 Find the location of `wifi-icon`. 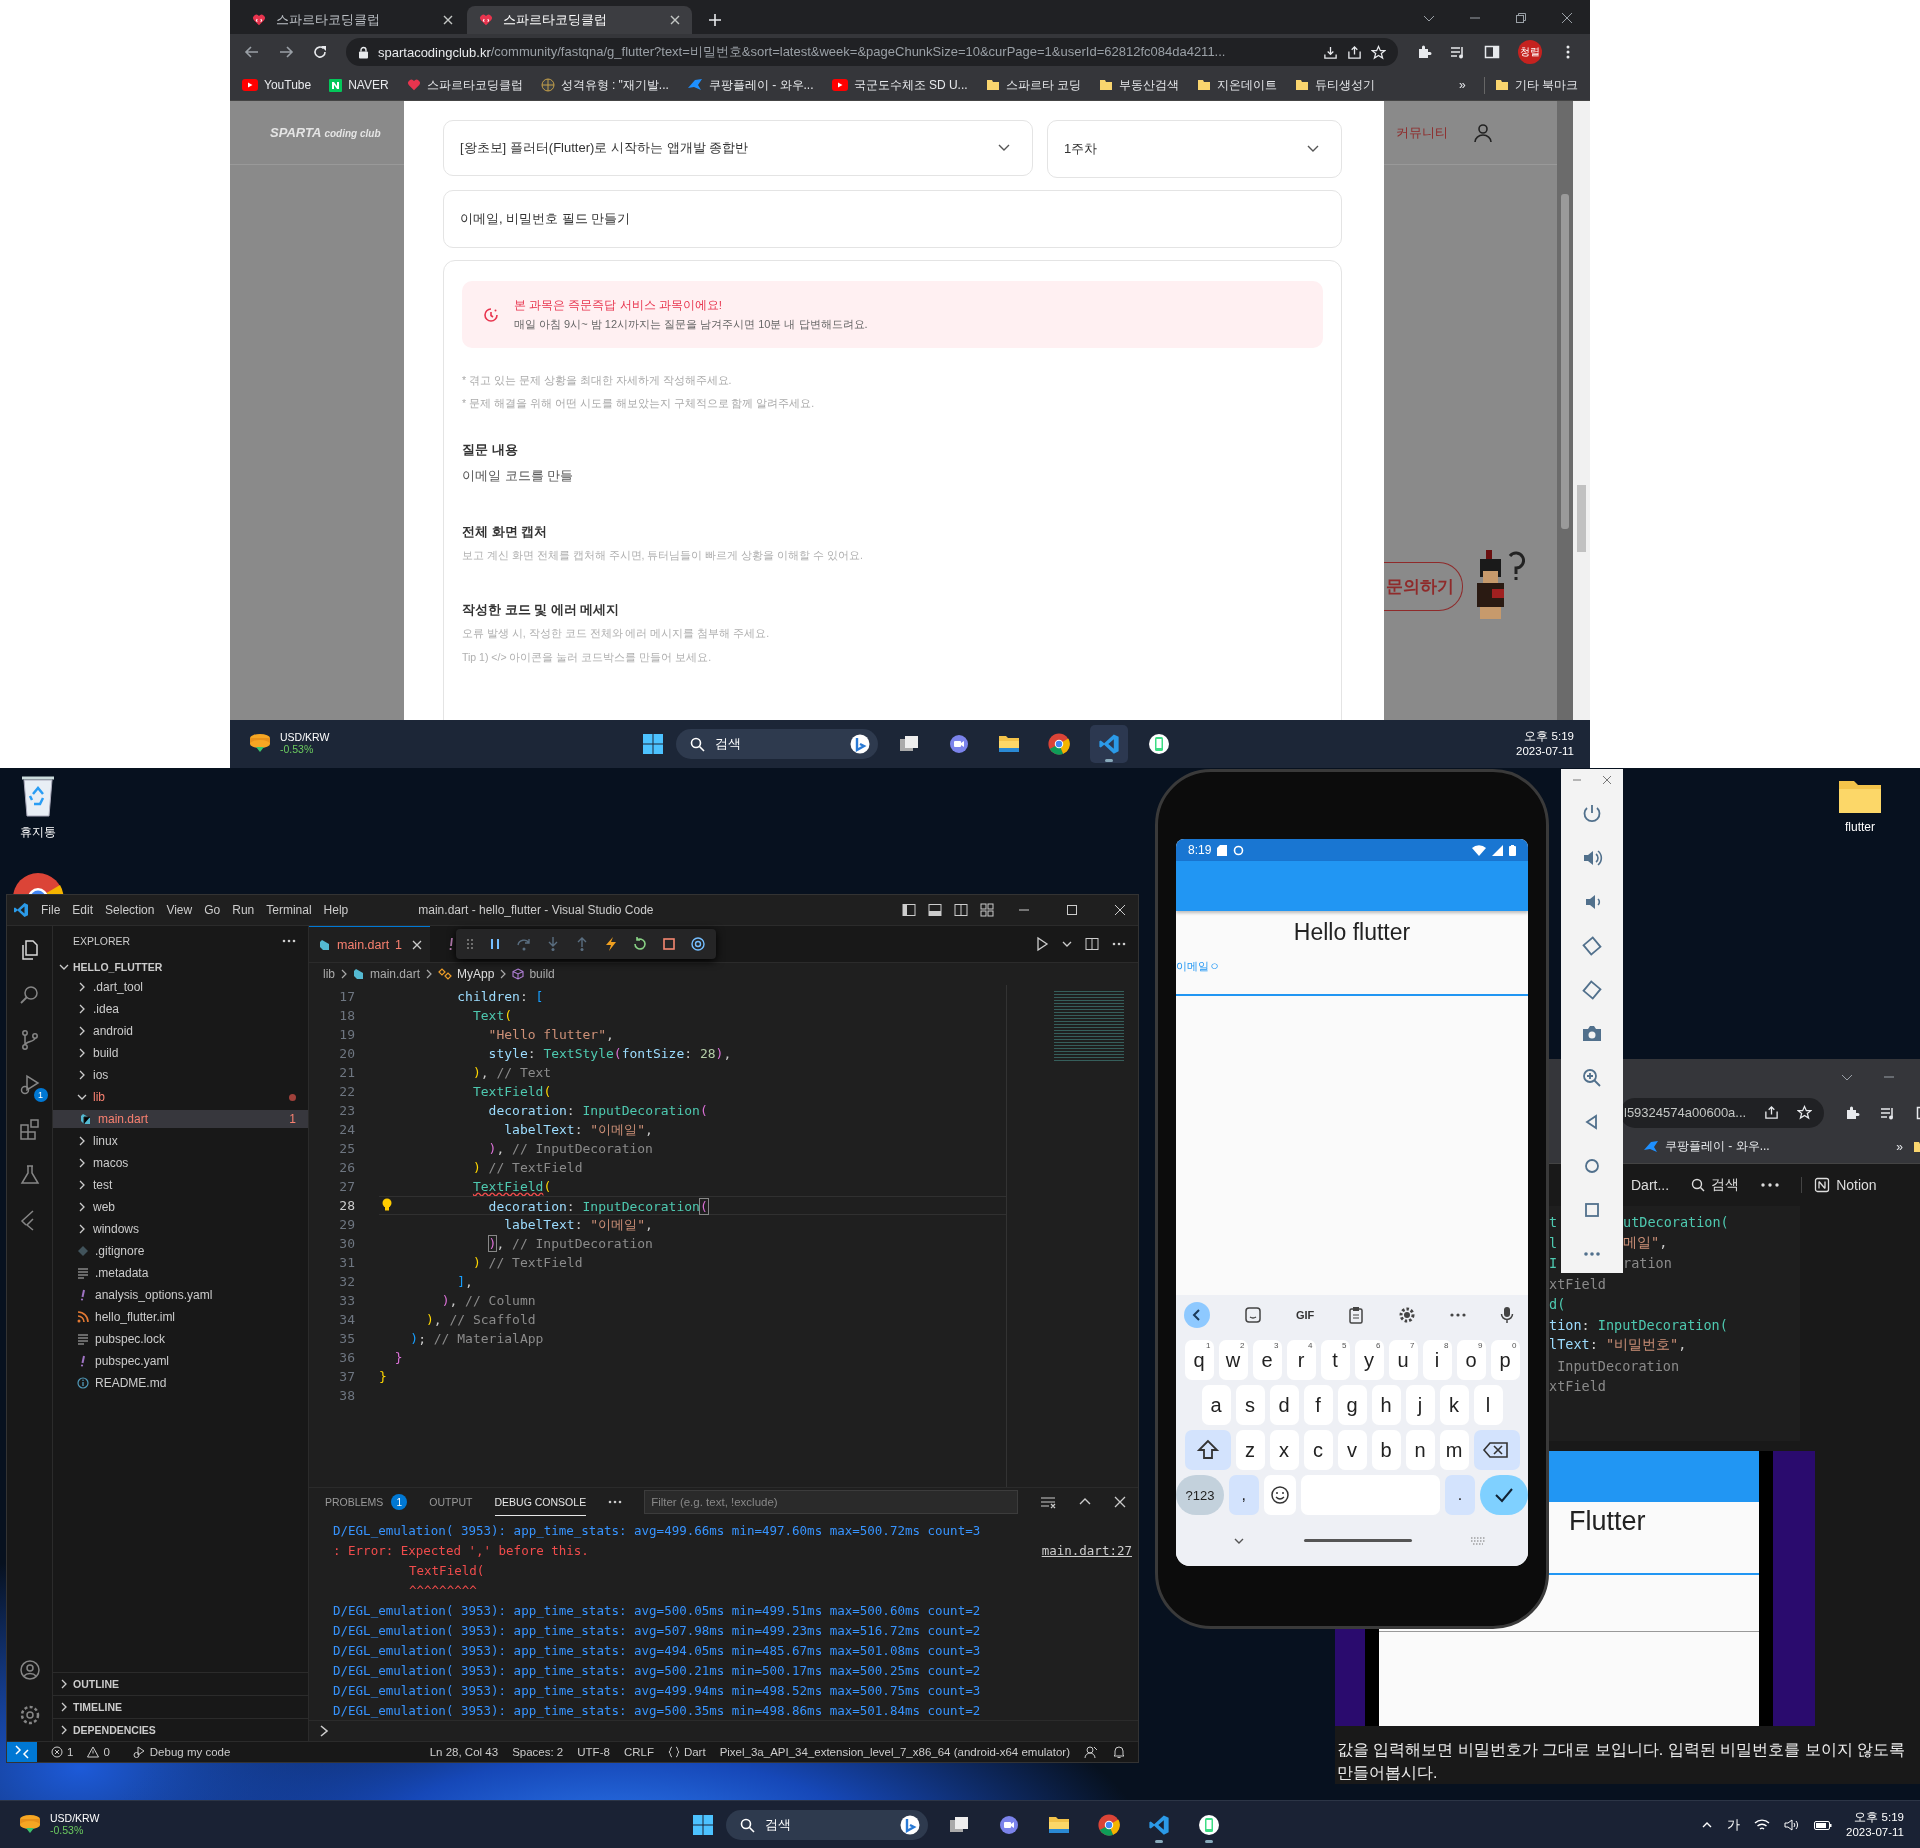

wifi-icon is located at coordinates (1762, 1825).